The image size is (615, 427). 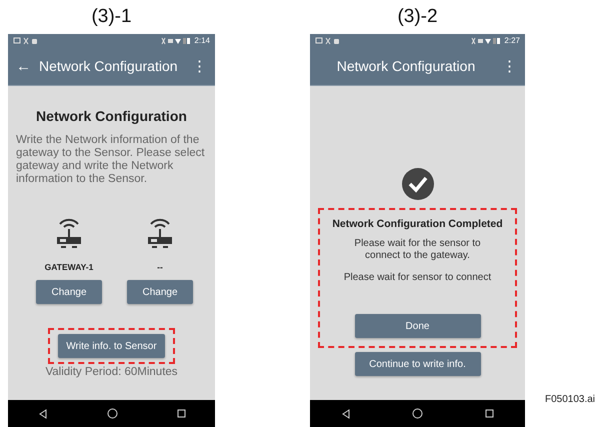 I want to click on continue-button: Continue to write info., so click(x=417, y=364).